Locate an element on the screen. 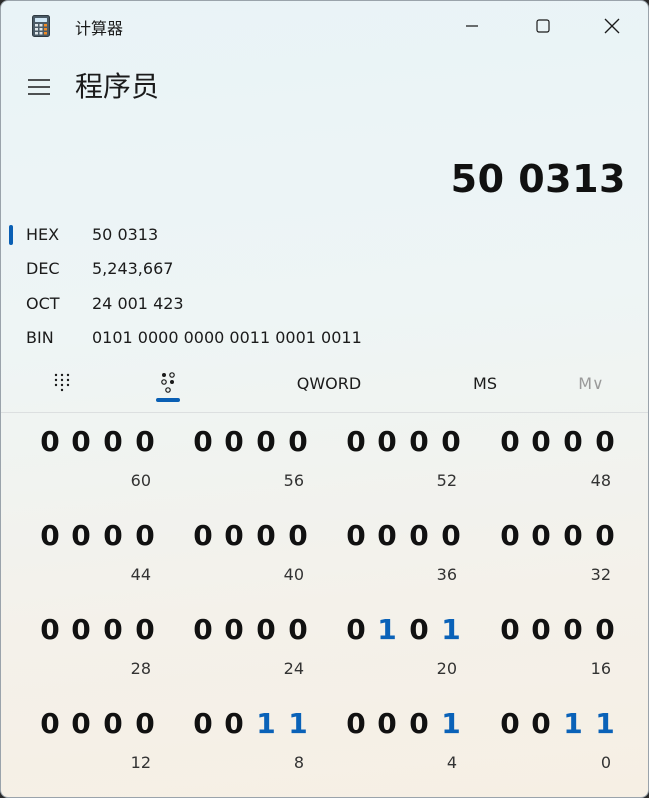 The width and height of the screenshot is (649, 798). maximize-button is located at coordinates (543, 26).